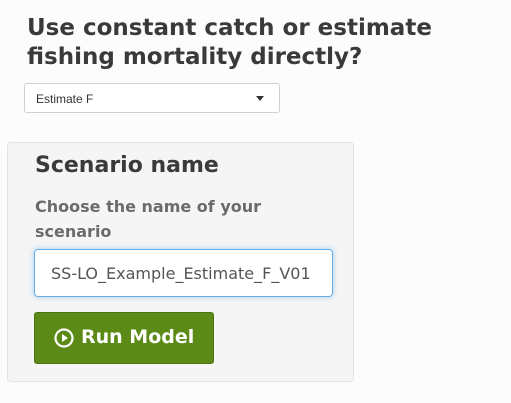 This screenshot has height=403, width=511. Describe the element at coordinates (138, 337) in the screenshot. I see `run-model-label: Run Model` at that location.